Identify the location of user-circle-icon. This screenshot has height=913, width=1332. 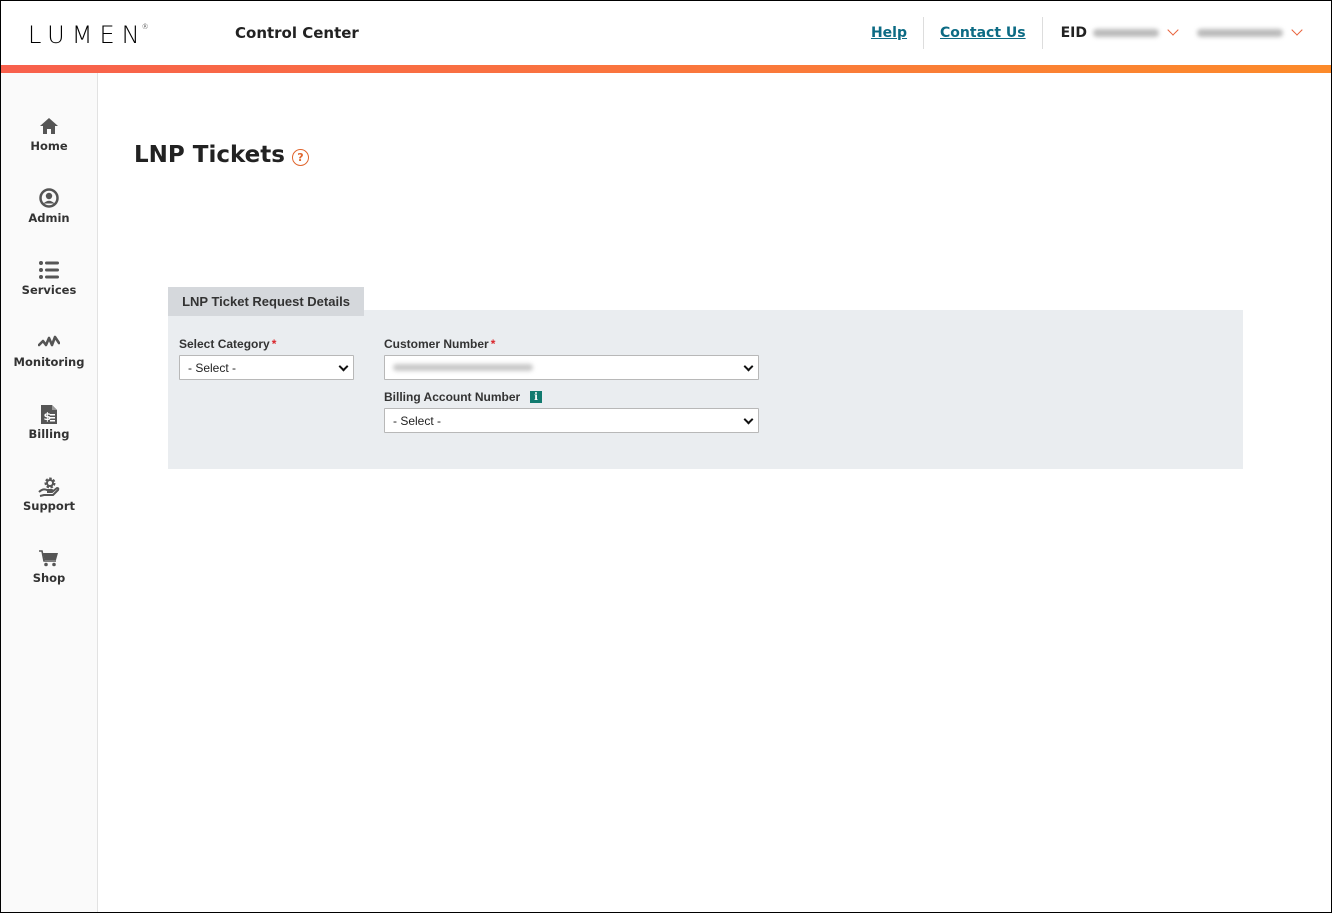
(49, 198).